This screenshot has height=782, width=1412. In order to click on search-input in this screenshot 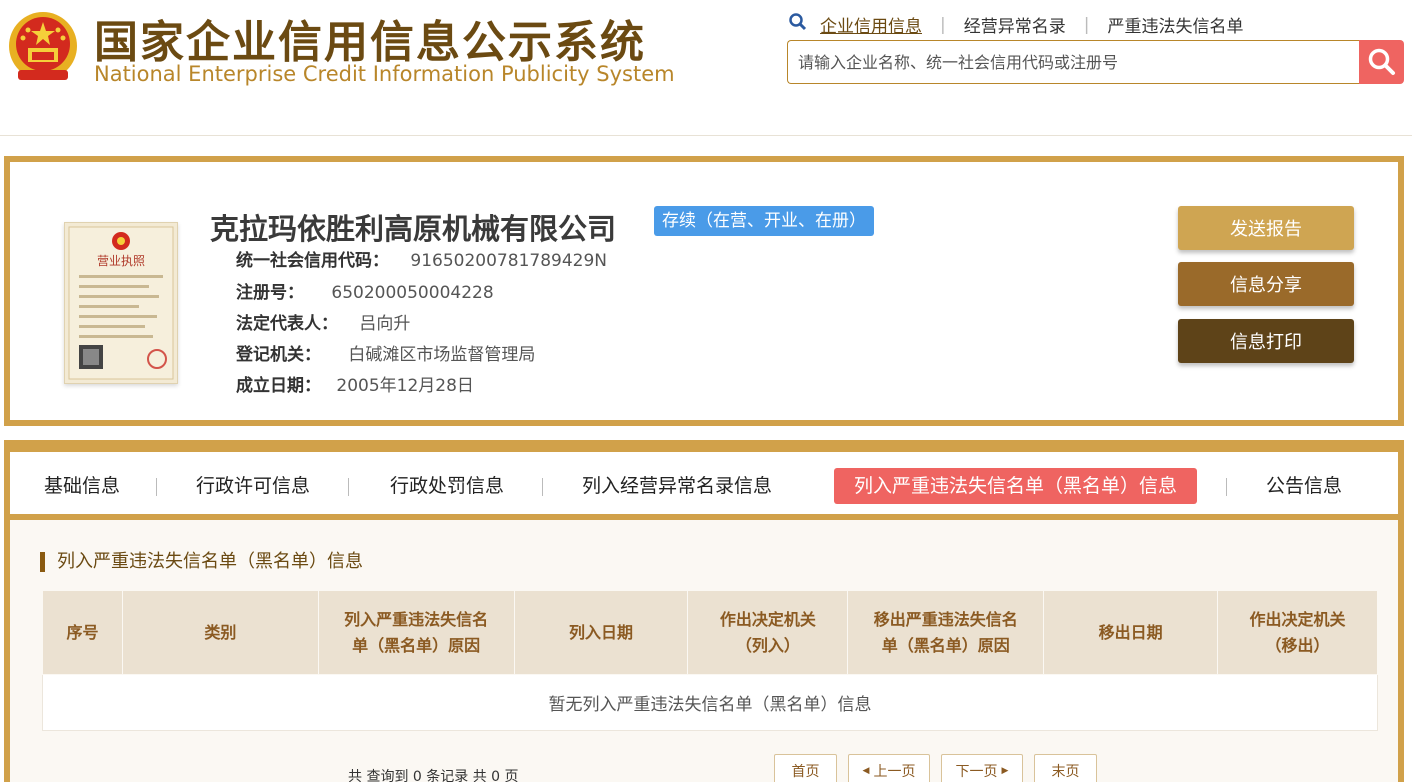, I will do `click(1073, 62)`.